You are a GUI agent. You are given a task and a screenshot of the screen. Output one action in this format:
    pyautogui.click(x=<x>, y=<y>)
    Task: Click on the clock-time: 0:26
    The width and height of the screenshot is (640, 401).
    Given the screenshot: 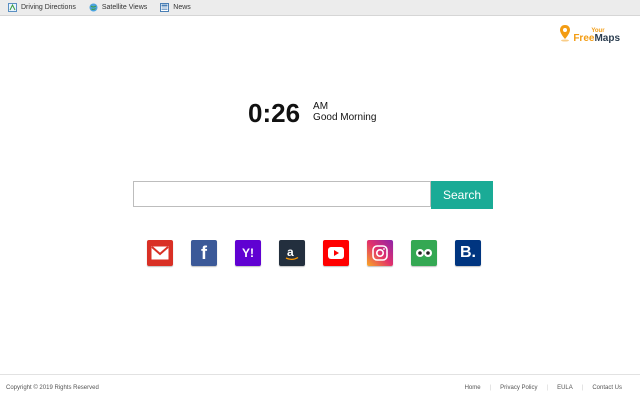 What is the action you would take?
    pyautogui.click(x=274, y=113)
    